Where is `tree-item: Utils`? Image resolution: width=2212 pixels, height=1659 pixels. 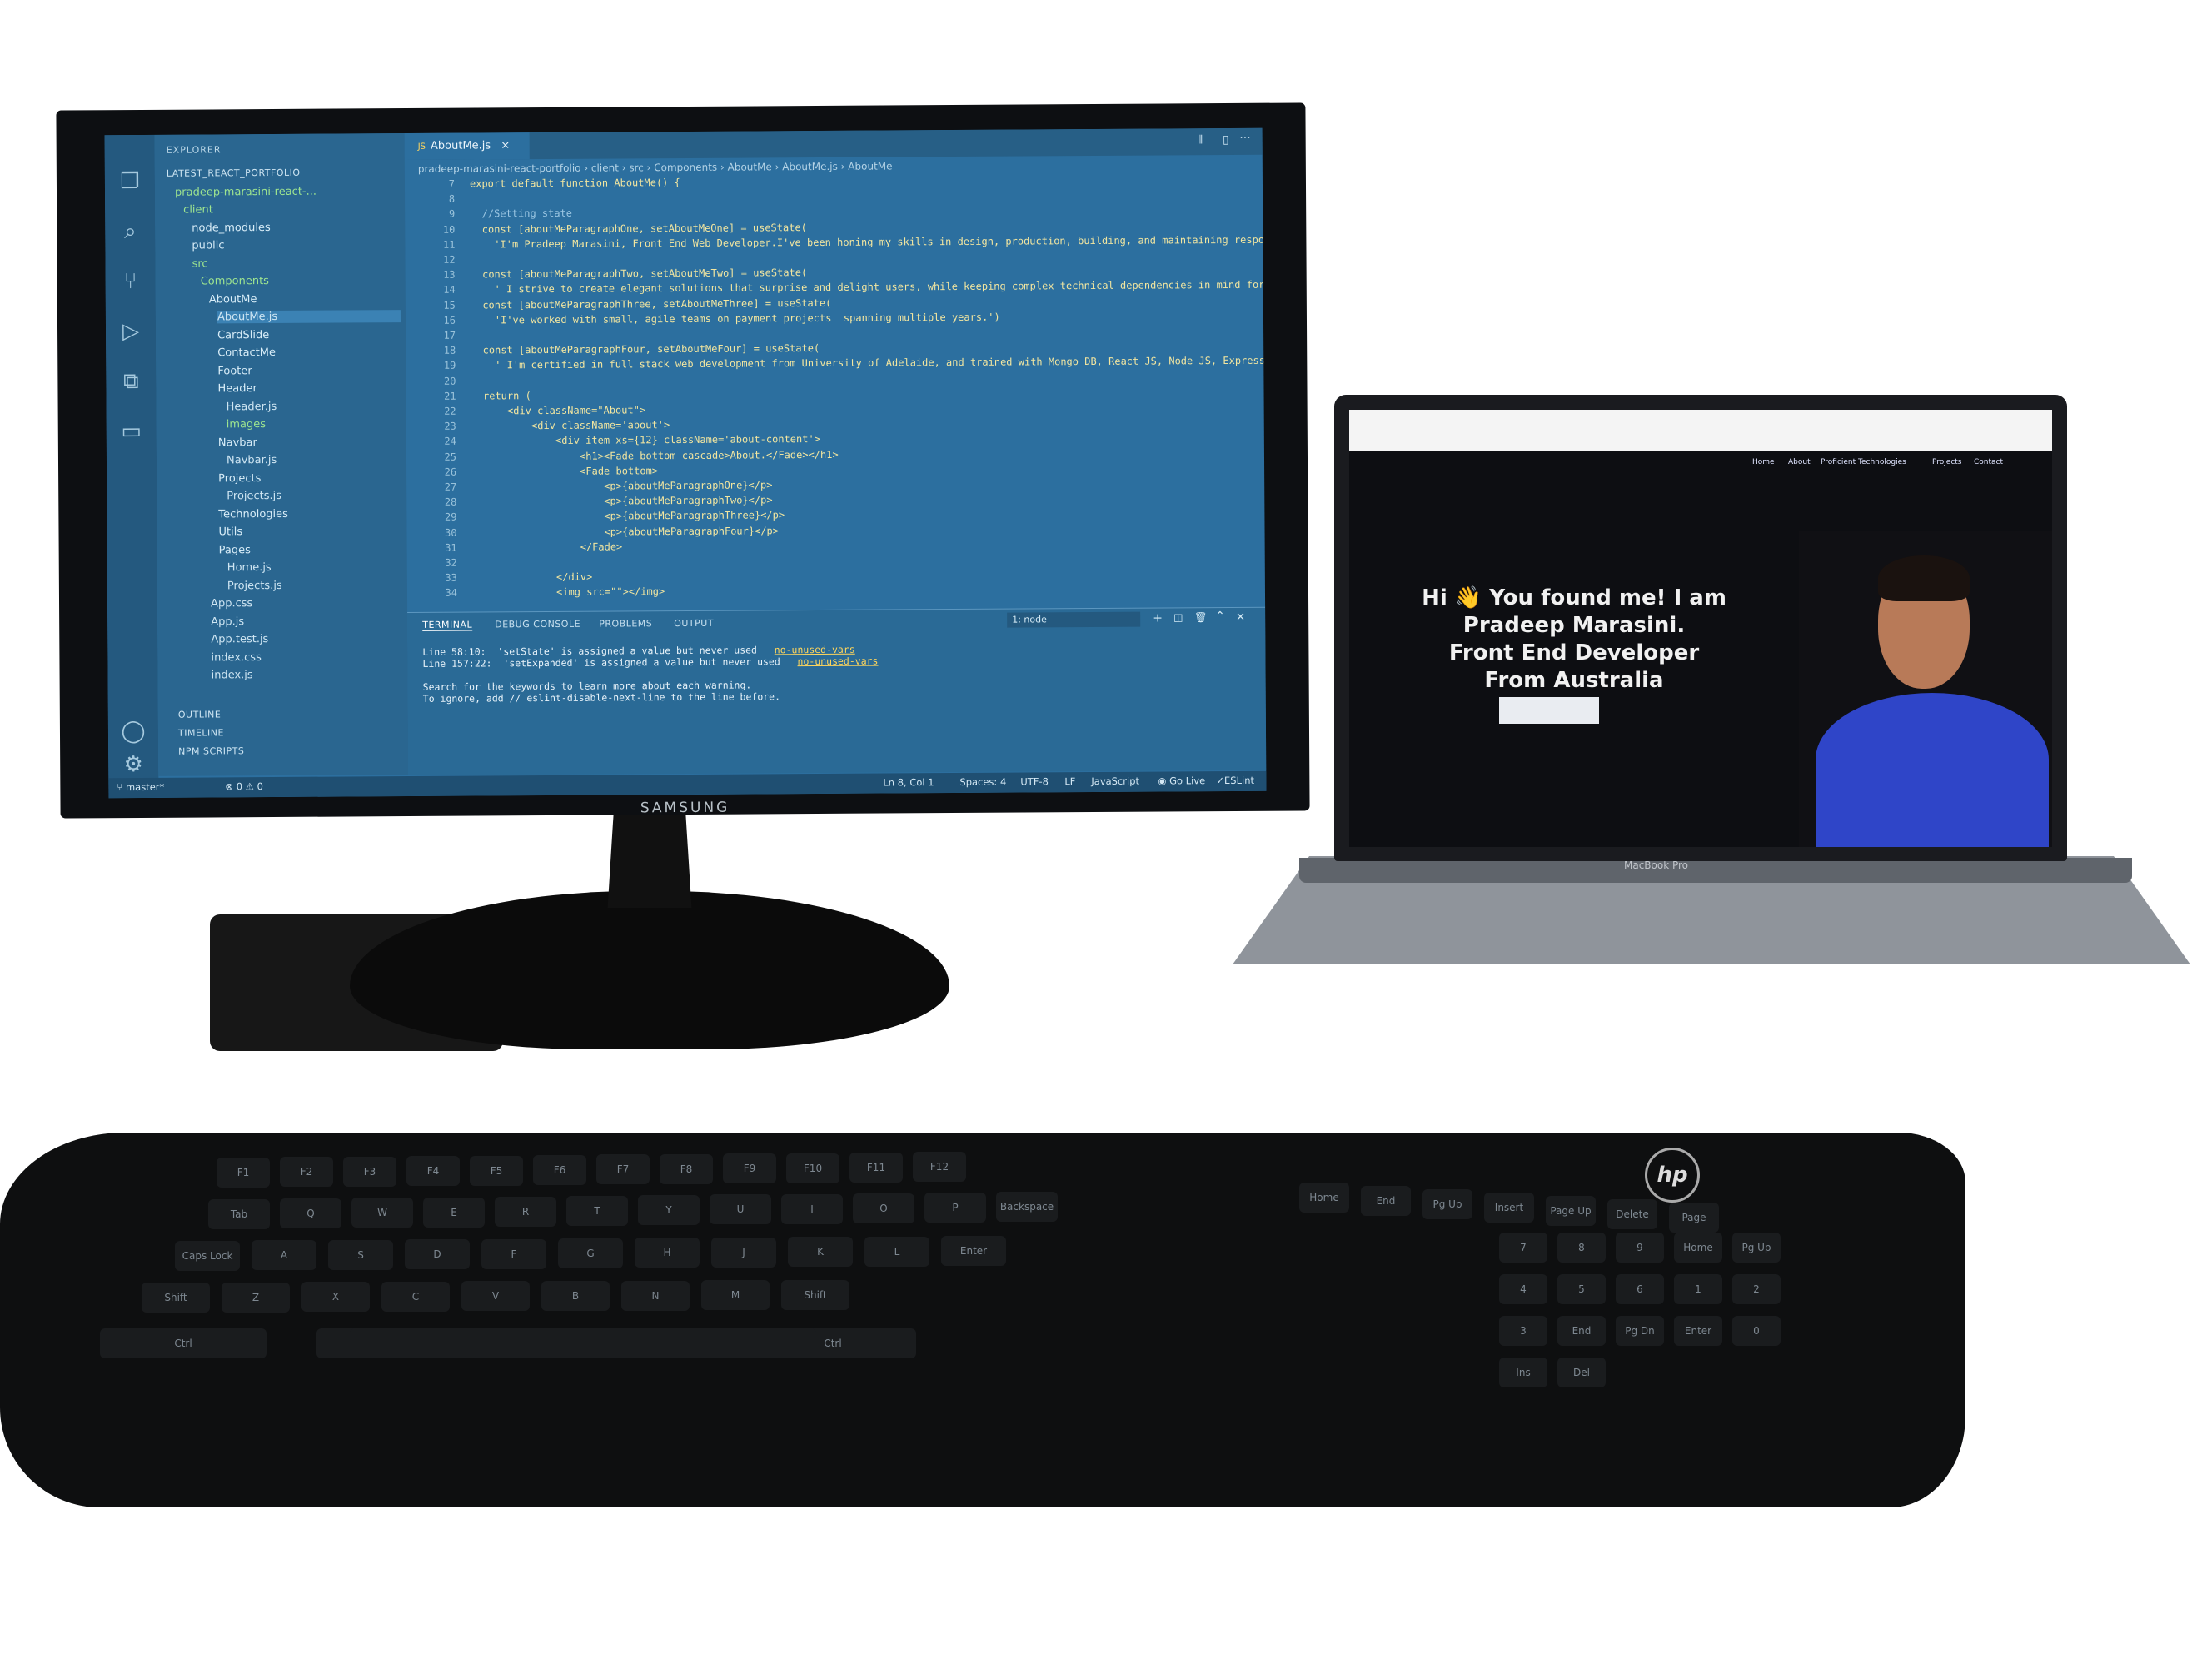
tree-item: Utils is located at coordinates (230, 532).